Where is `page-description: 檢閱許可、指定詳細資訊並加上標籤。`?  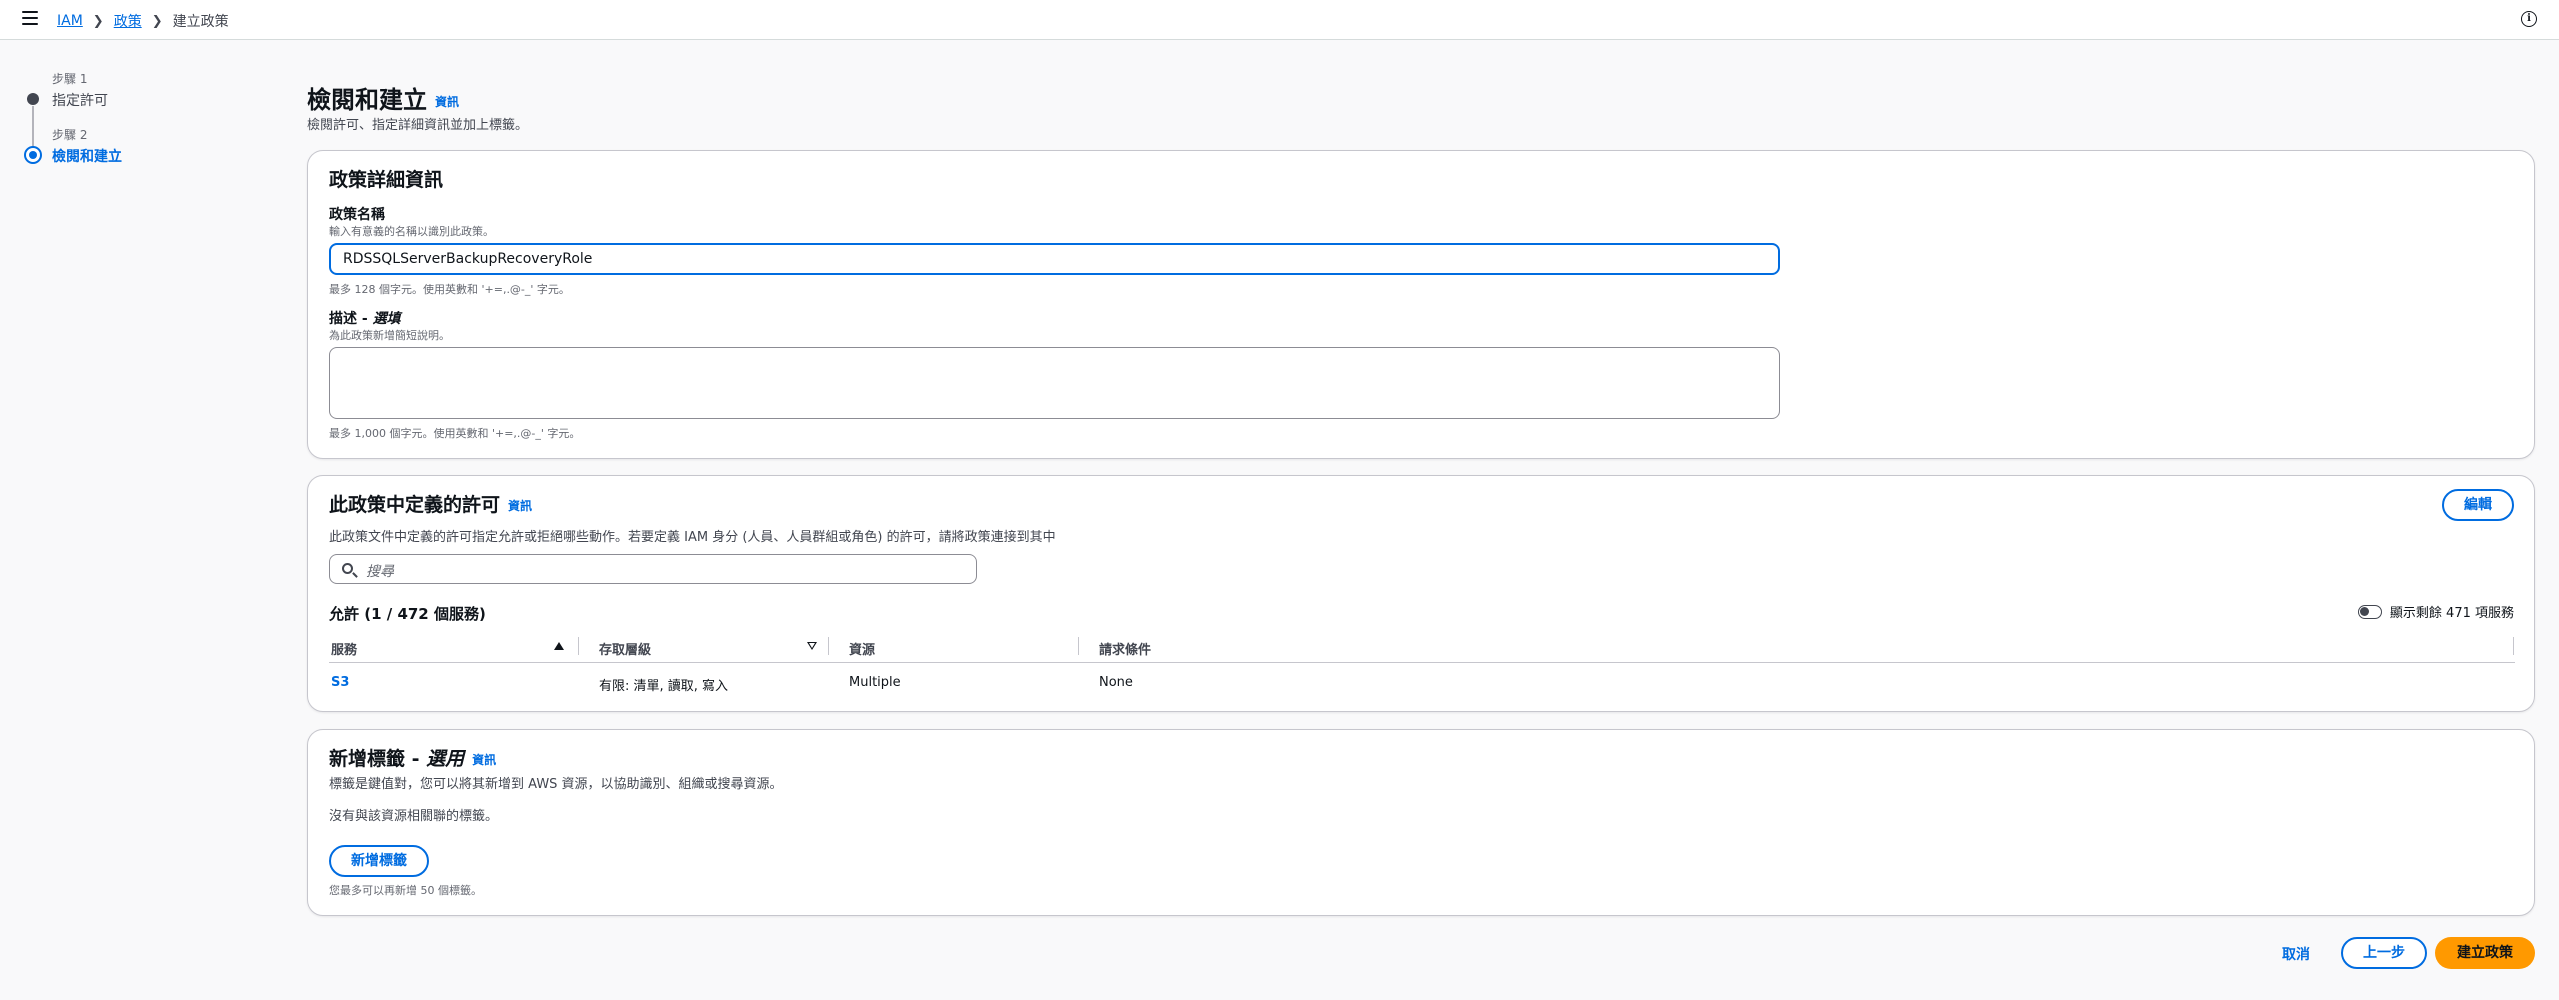
page-description: 檢閱許可、指定詳細資訊並加上標籤。 is located at coordinates (418, 125).